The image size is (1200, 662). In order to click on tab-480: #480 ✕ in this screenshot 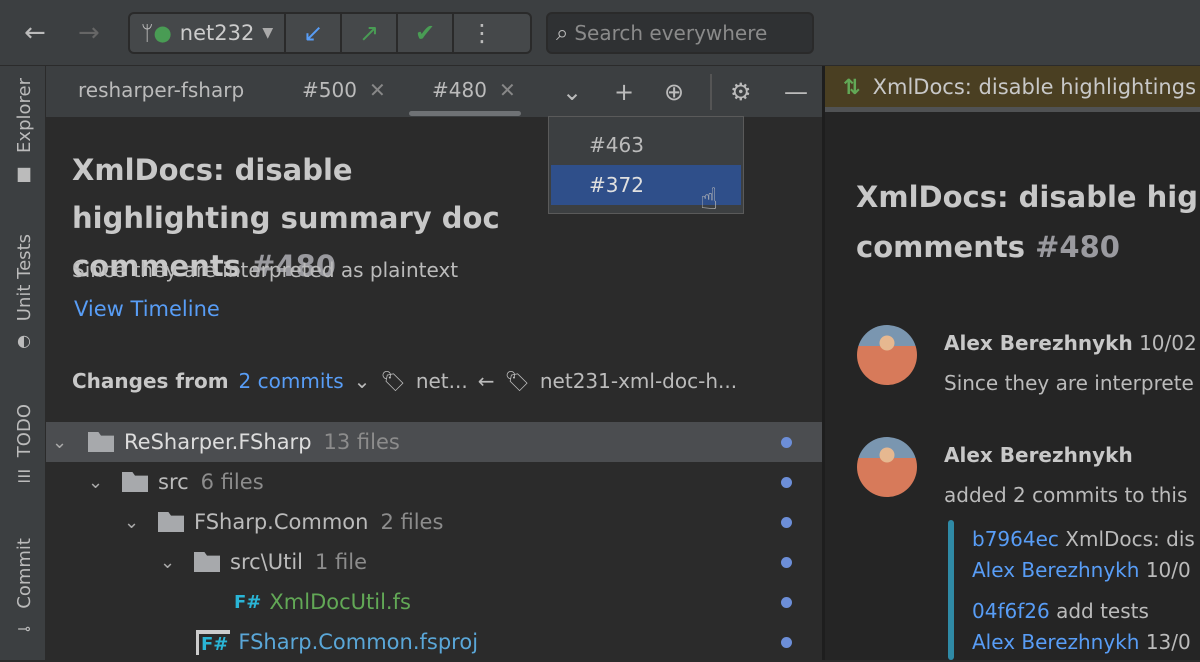, I will do `click(474, 90)`.